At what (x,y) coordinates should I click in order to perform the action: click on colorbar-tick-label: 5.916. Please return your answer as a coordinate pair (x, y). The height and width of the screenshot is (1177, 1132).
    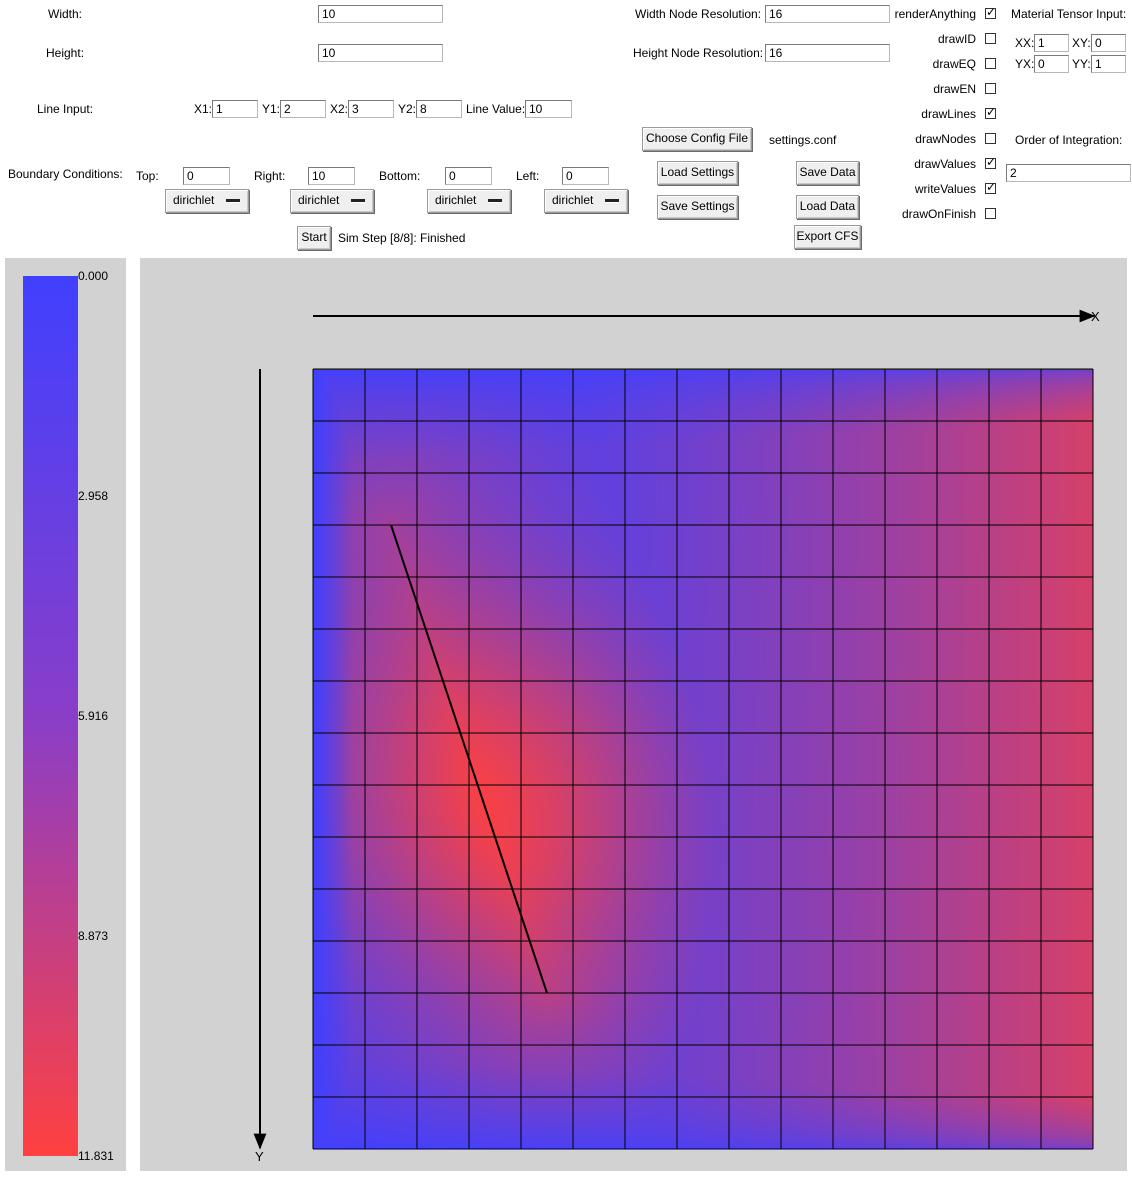
    Looking at the image, I should click on (93, 716).